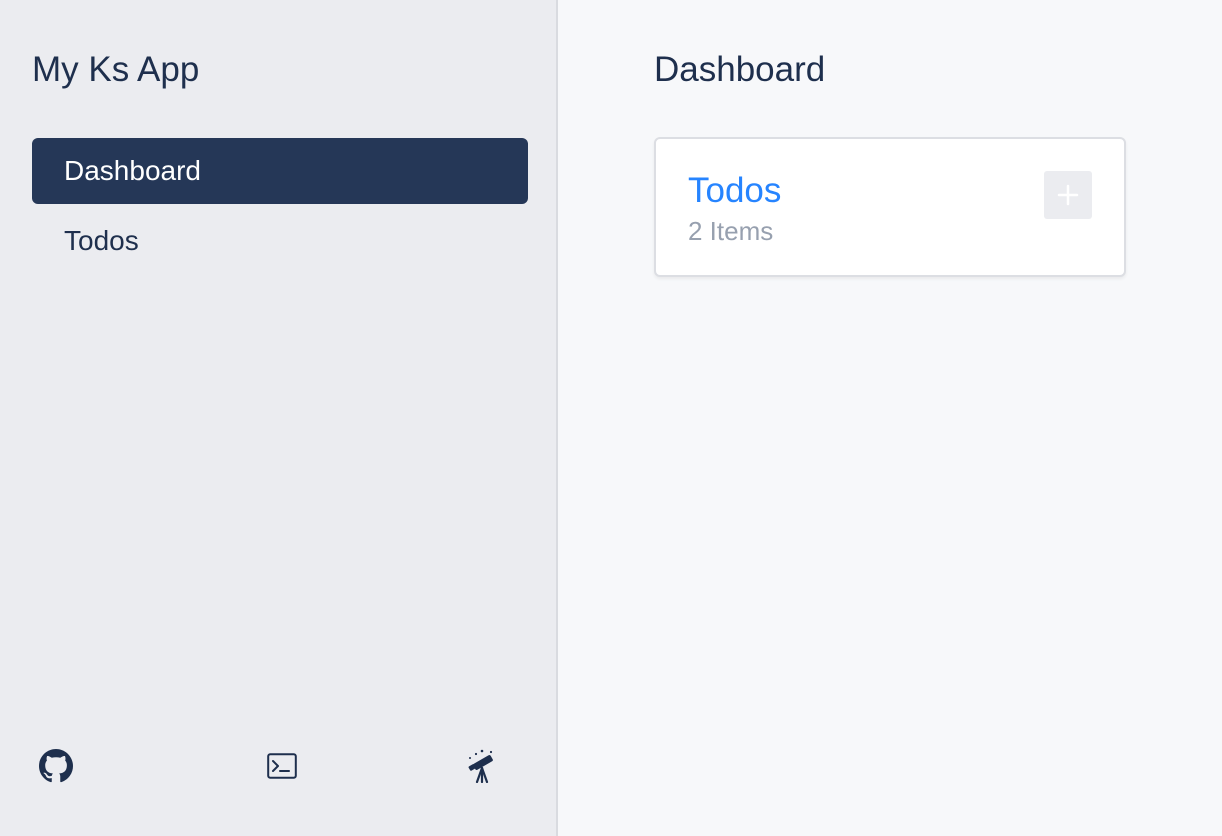 The width and height of the screenshot is (1222, 836). I want to click on plus-icon, so click(1068, 195).